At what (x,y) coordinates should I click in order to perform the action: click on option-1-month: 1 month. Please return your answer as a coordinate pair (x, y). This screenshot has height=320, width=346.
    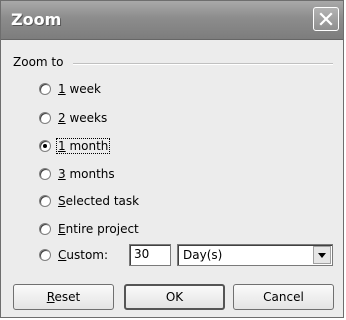
    Looking at the image, I should click on (75, 146).